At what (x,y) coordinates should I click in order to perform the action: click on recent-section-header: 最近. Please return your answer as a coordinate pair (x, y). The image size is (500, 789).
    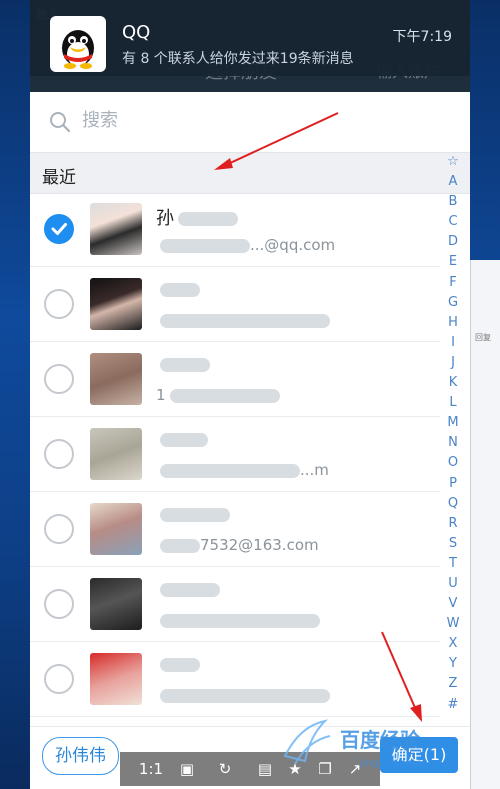
    Looking at the image, I should click on (250, 173).